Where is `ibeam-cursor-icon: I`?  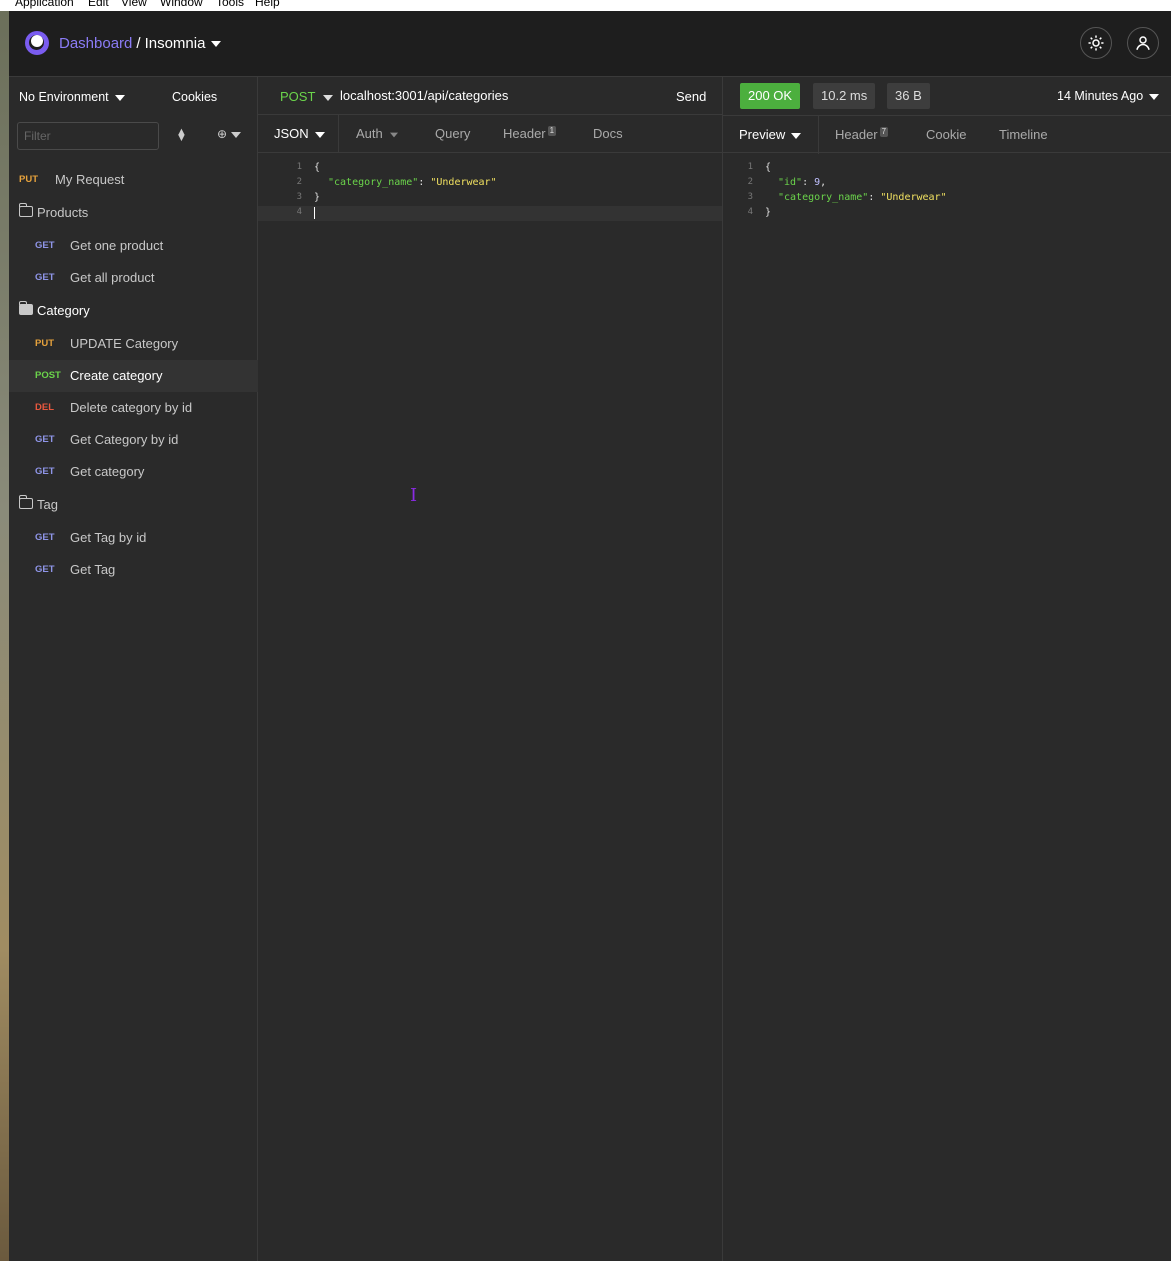
ibeam-cursor-icon: I is located at coordinates (414, 495).